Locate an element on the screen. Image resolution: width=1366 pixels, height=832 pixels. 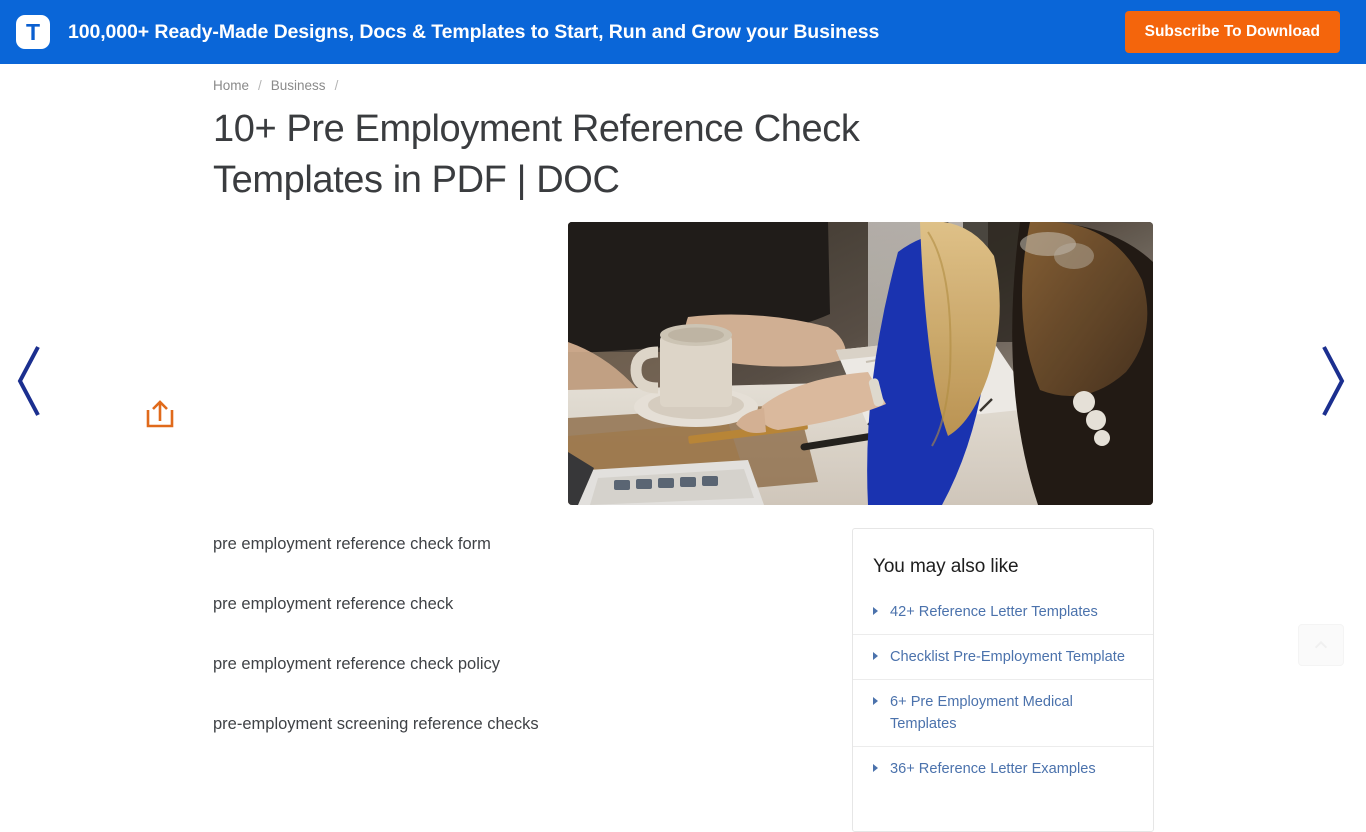
chevron-left-icon is located at coordinates (30, 381).